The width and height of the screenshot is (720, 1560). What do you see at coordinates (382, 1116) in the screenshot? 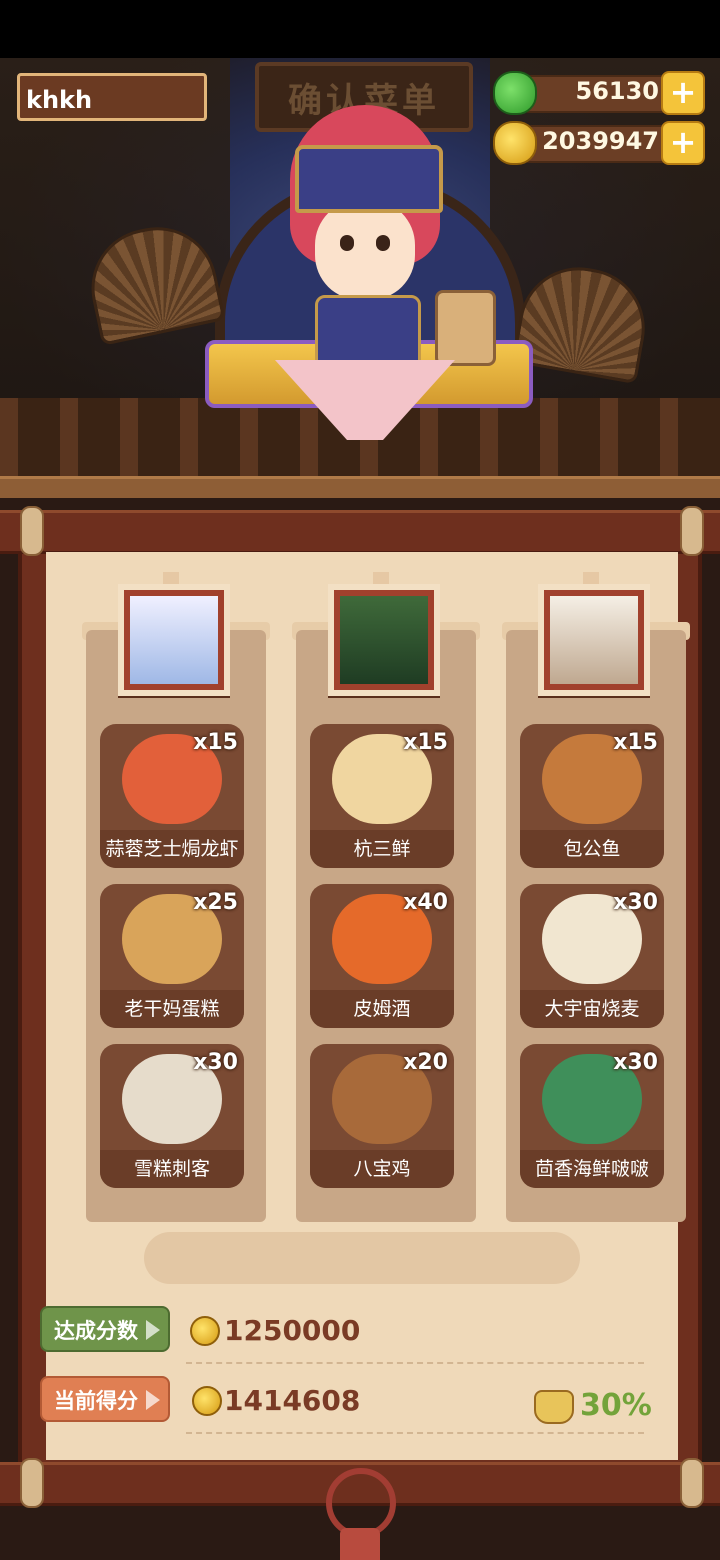
I see `dish-card: x20 八宝鸡` at bounding box center [382, 1116].